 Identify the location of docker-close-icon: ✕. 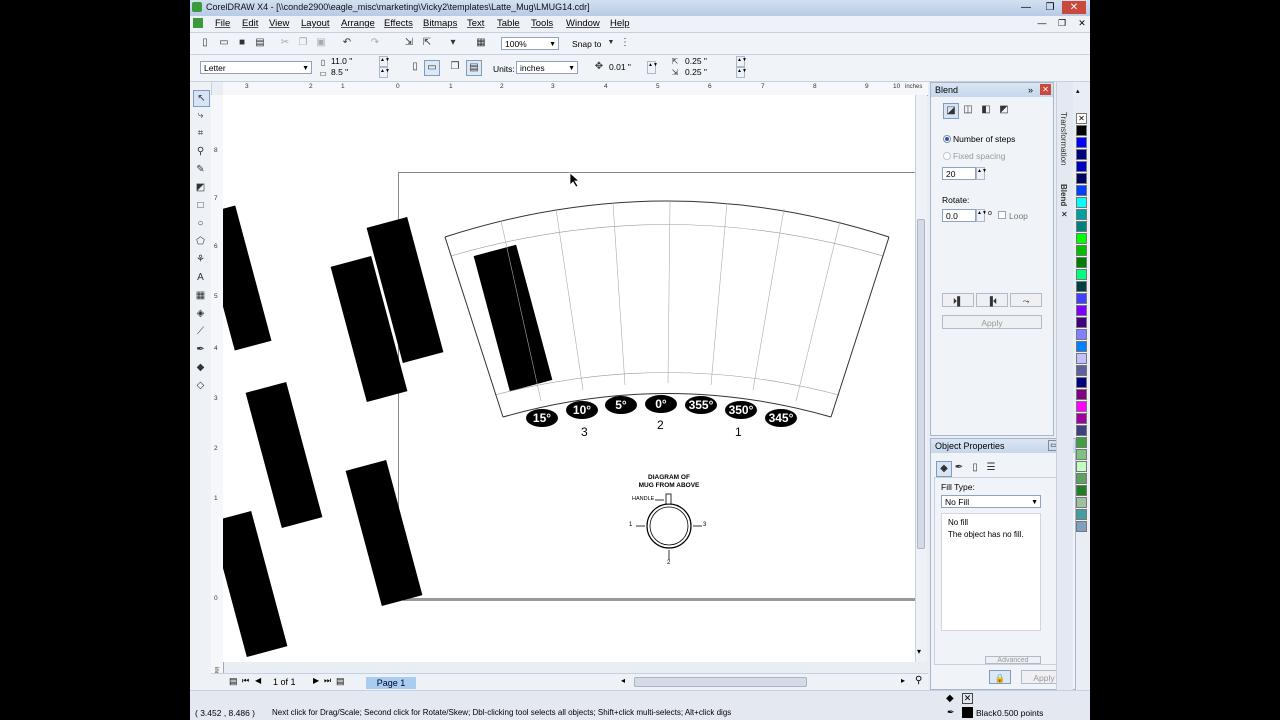
(1045, 89).